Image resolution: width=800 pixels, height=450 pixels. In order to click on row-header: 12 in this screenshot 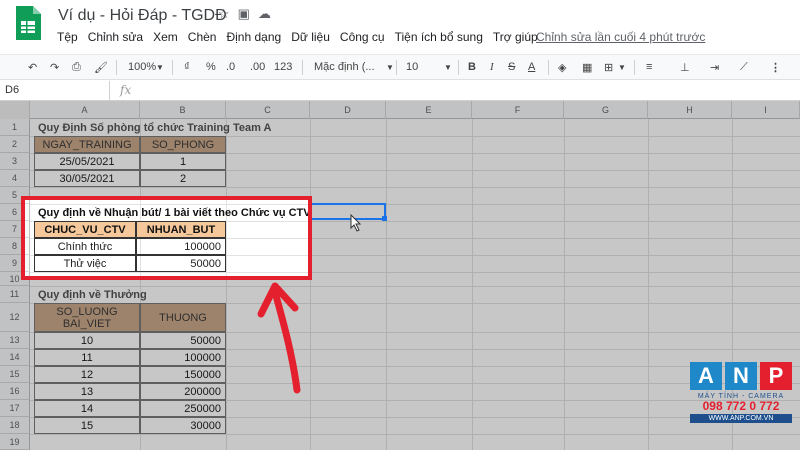, I will do `click(15, 317)`.